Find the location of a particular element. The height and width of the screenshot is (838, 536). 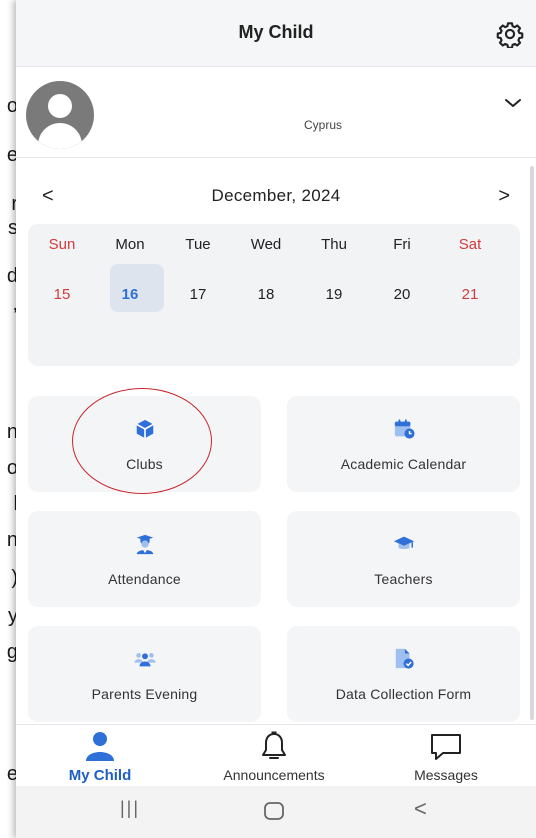

child-country: Cyprus is located at coordinates (323, 125).